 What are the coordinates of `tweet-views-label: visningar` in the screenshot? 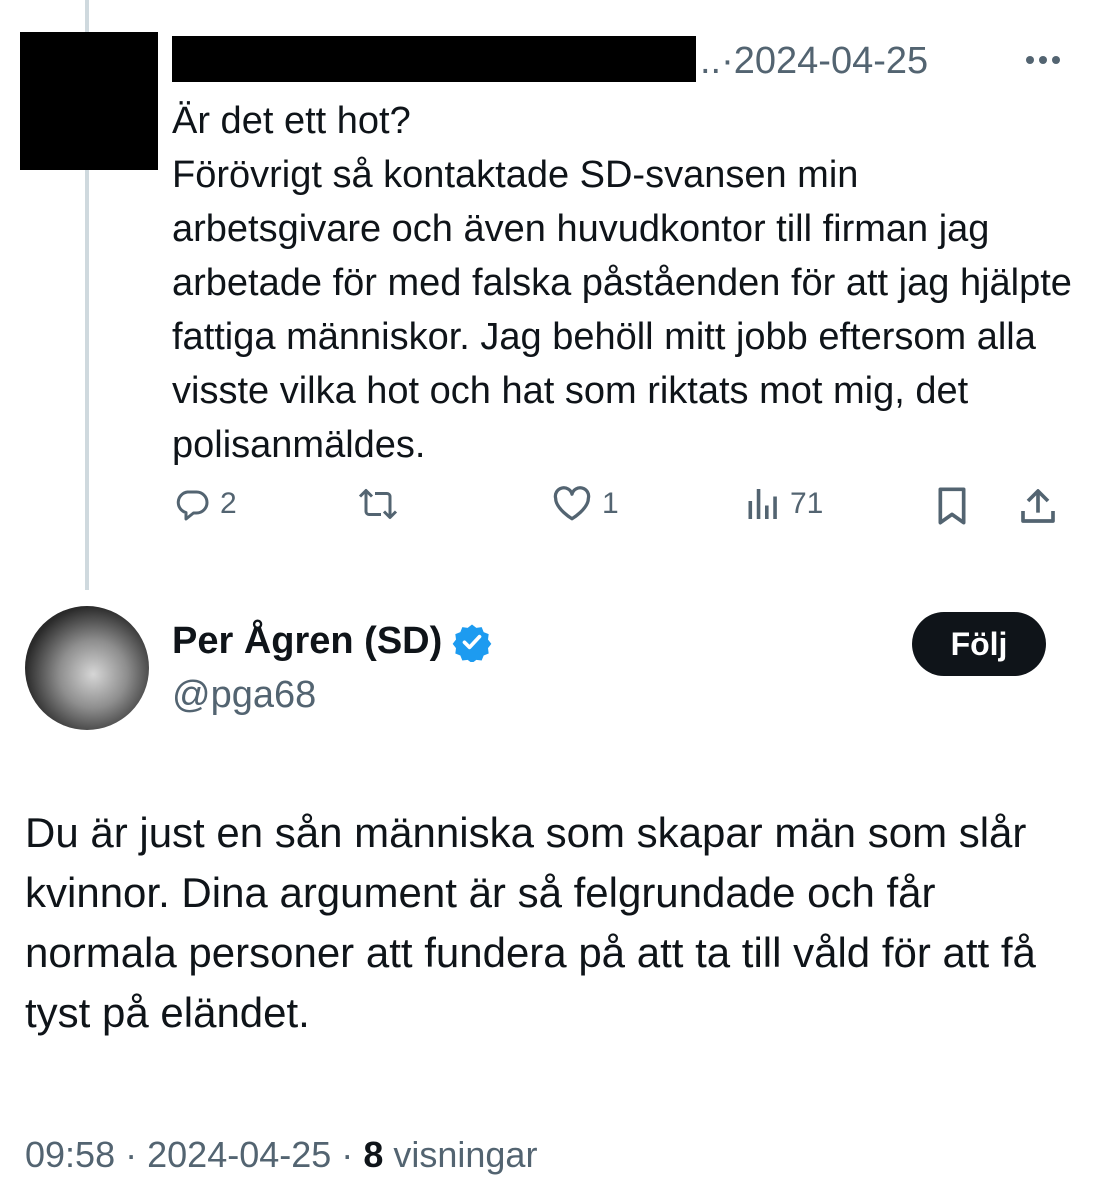 It's located at (465, 1154).